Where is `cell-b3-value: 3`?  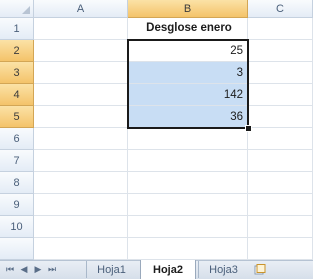
cell-b3-value: 3 is located at coordinates (239, 73).